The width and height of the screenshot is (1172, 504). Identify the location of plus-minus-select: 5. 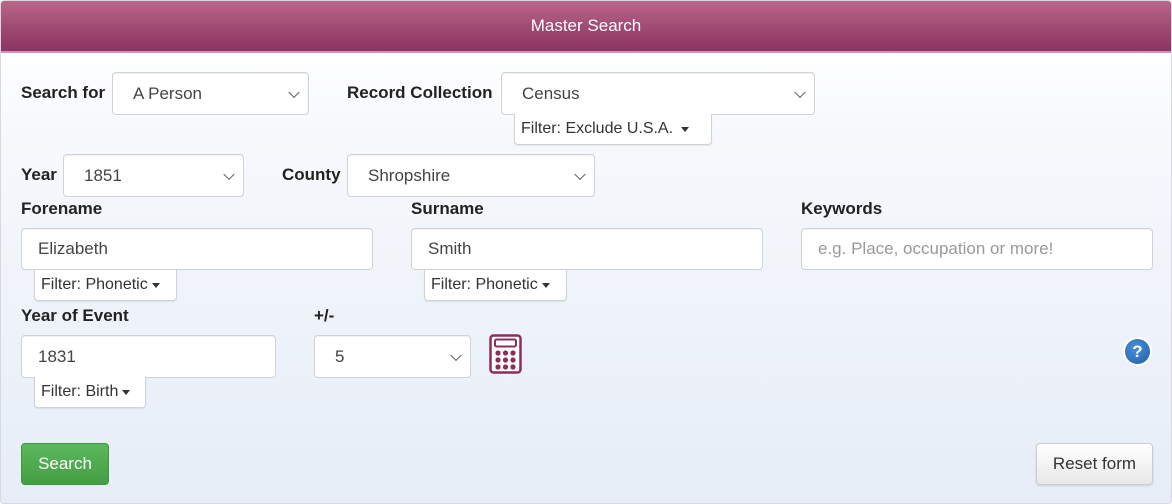
(392, 356).